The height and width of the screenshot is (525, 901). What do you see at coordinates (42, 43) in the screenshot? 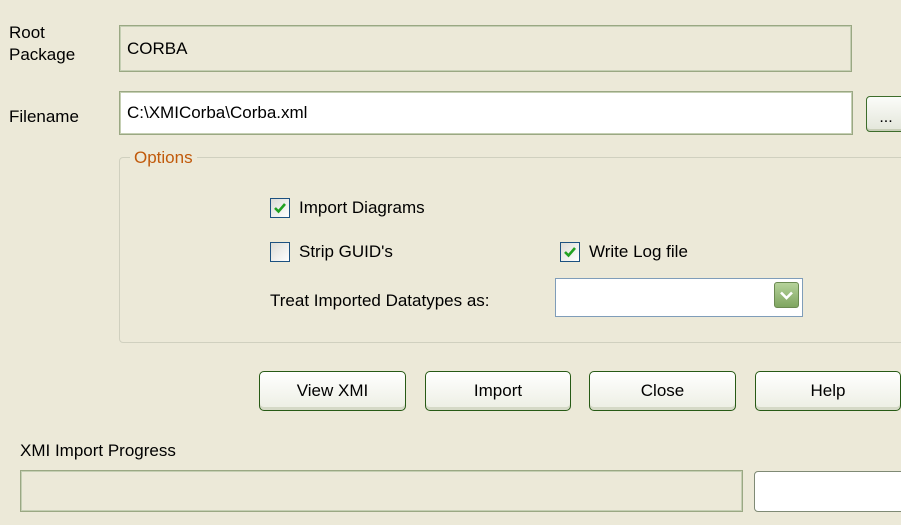
I see `root-package-label: Root Package` at bounding box center [42, 43].